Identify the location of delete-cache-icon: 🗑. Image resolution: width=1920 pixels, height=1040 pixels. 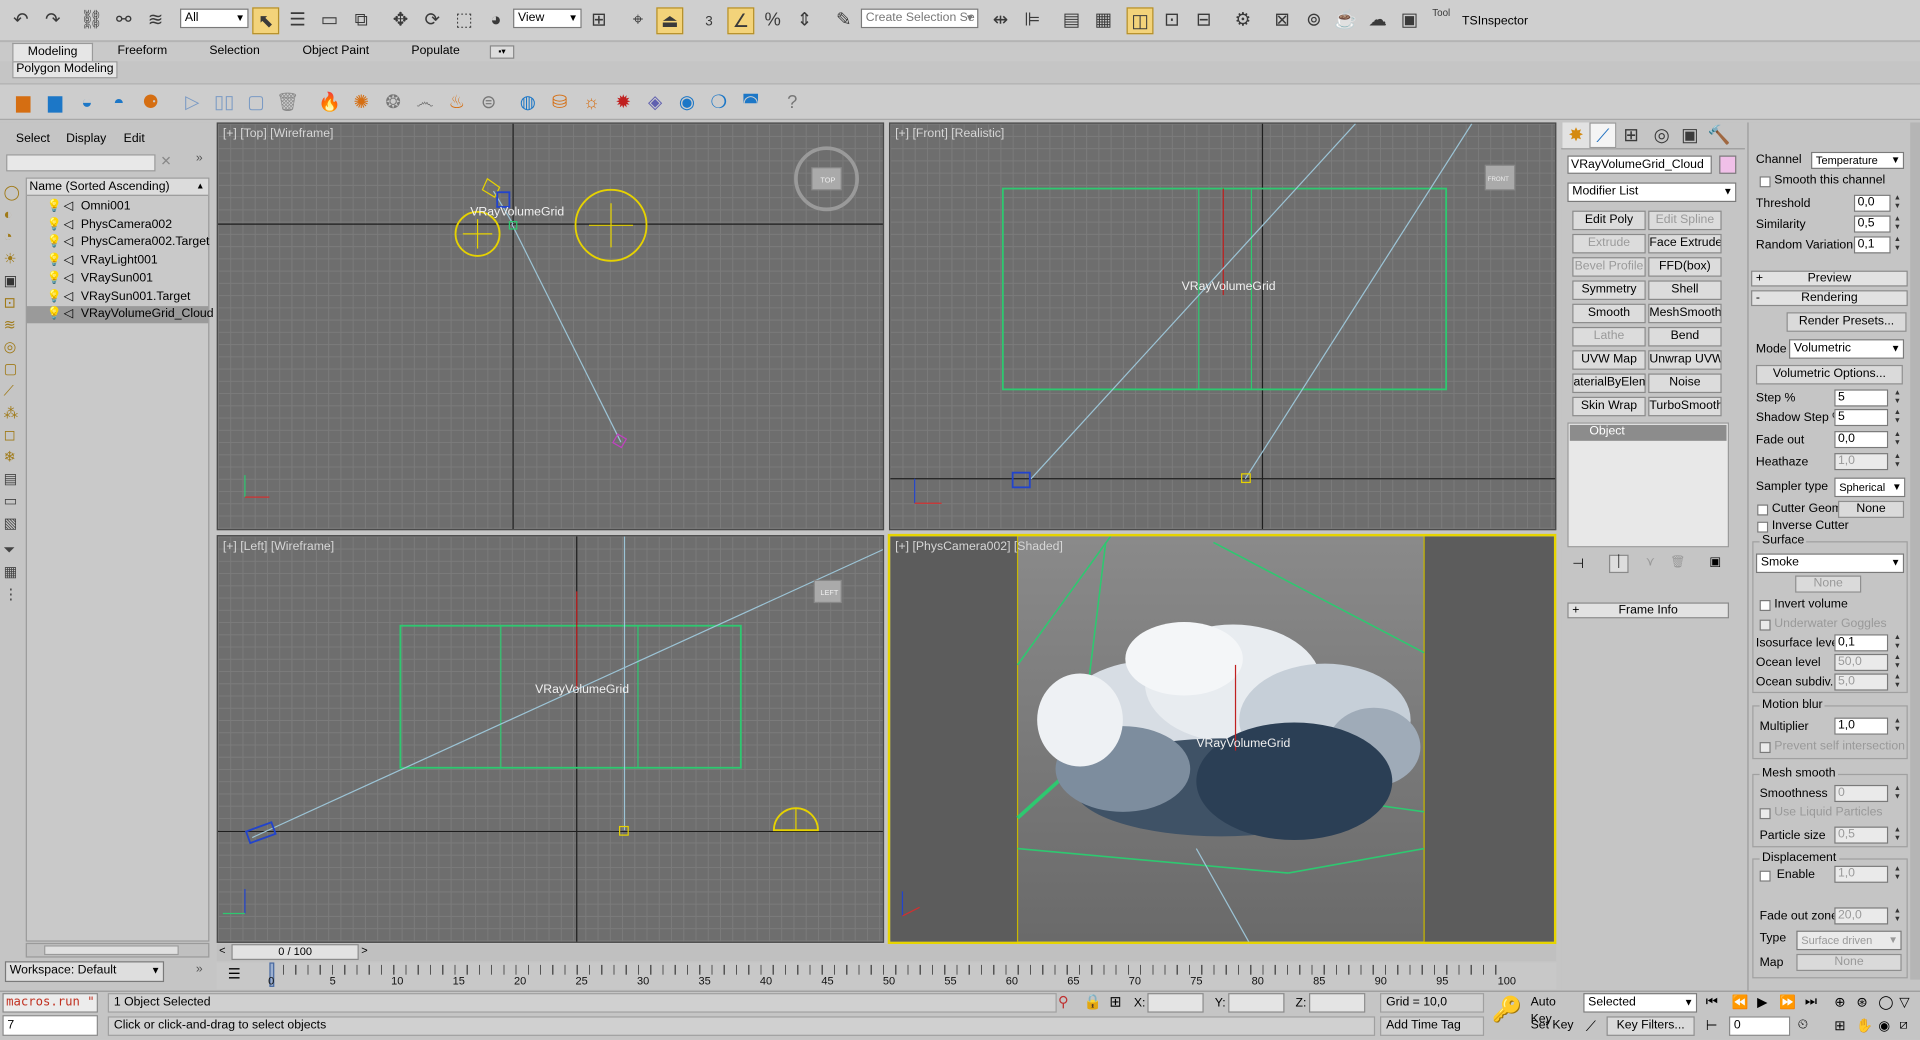
(287, 102).